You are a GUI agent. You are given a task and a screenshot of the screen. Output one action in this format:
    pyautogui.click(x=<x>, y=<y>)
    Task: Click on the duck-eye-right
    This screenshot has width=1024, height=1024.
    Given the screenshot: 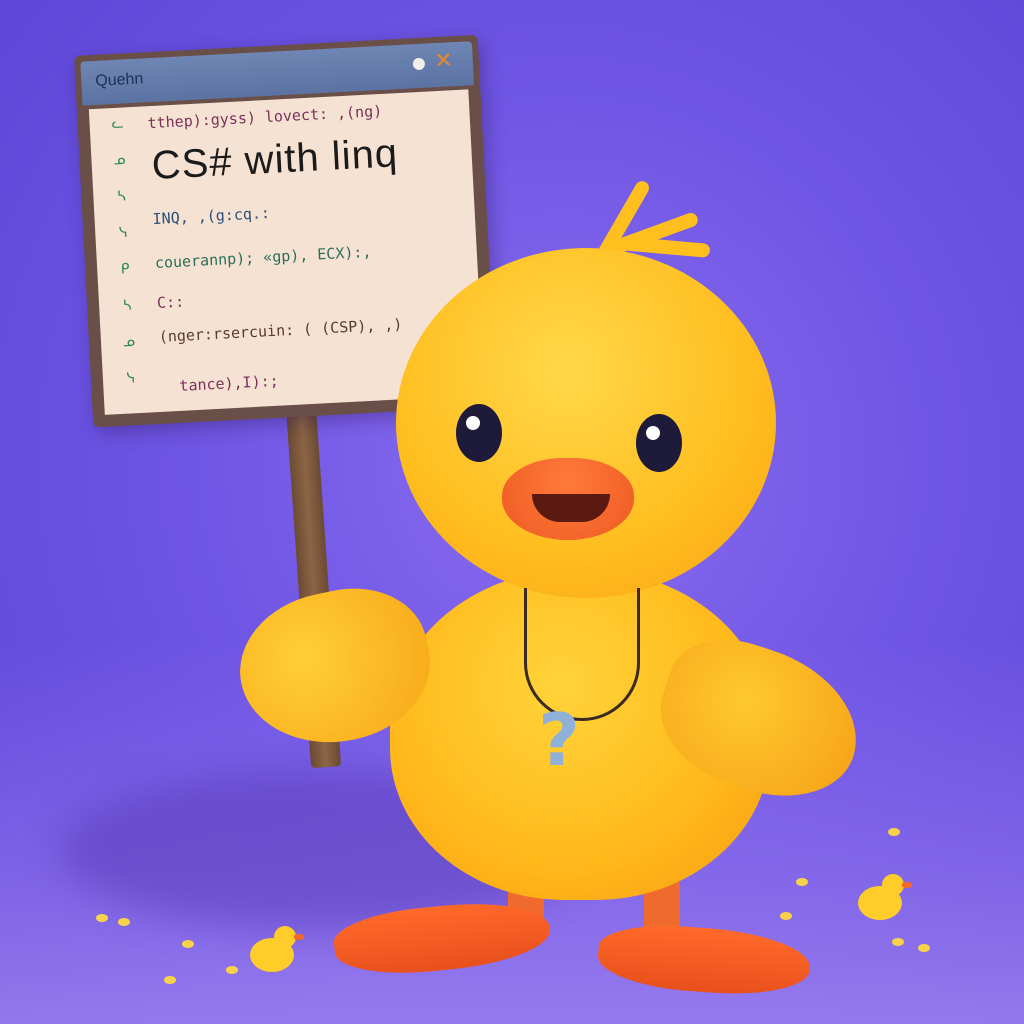 What is the action you would take?
    pyautogui.click(x=659, y=443)
    